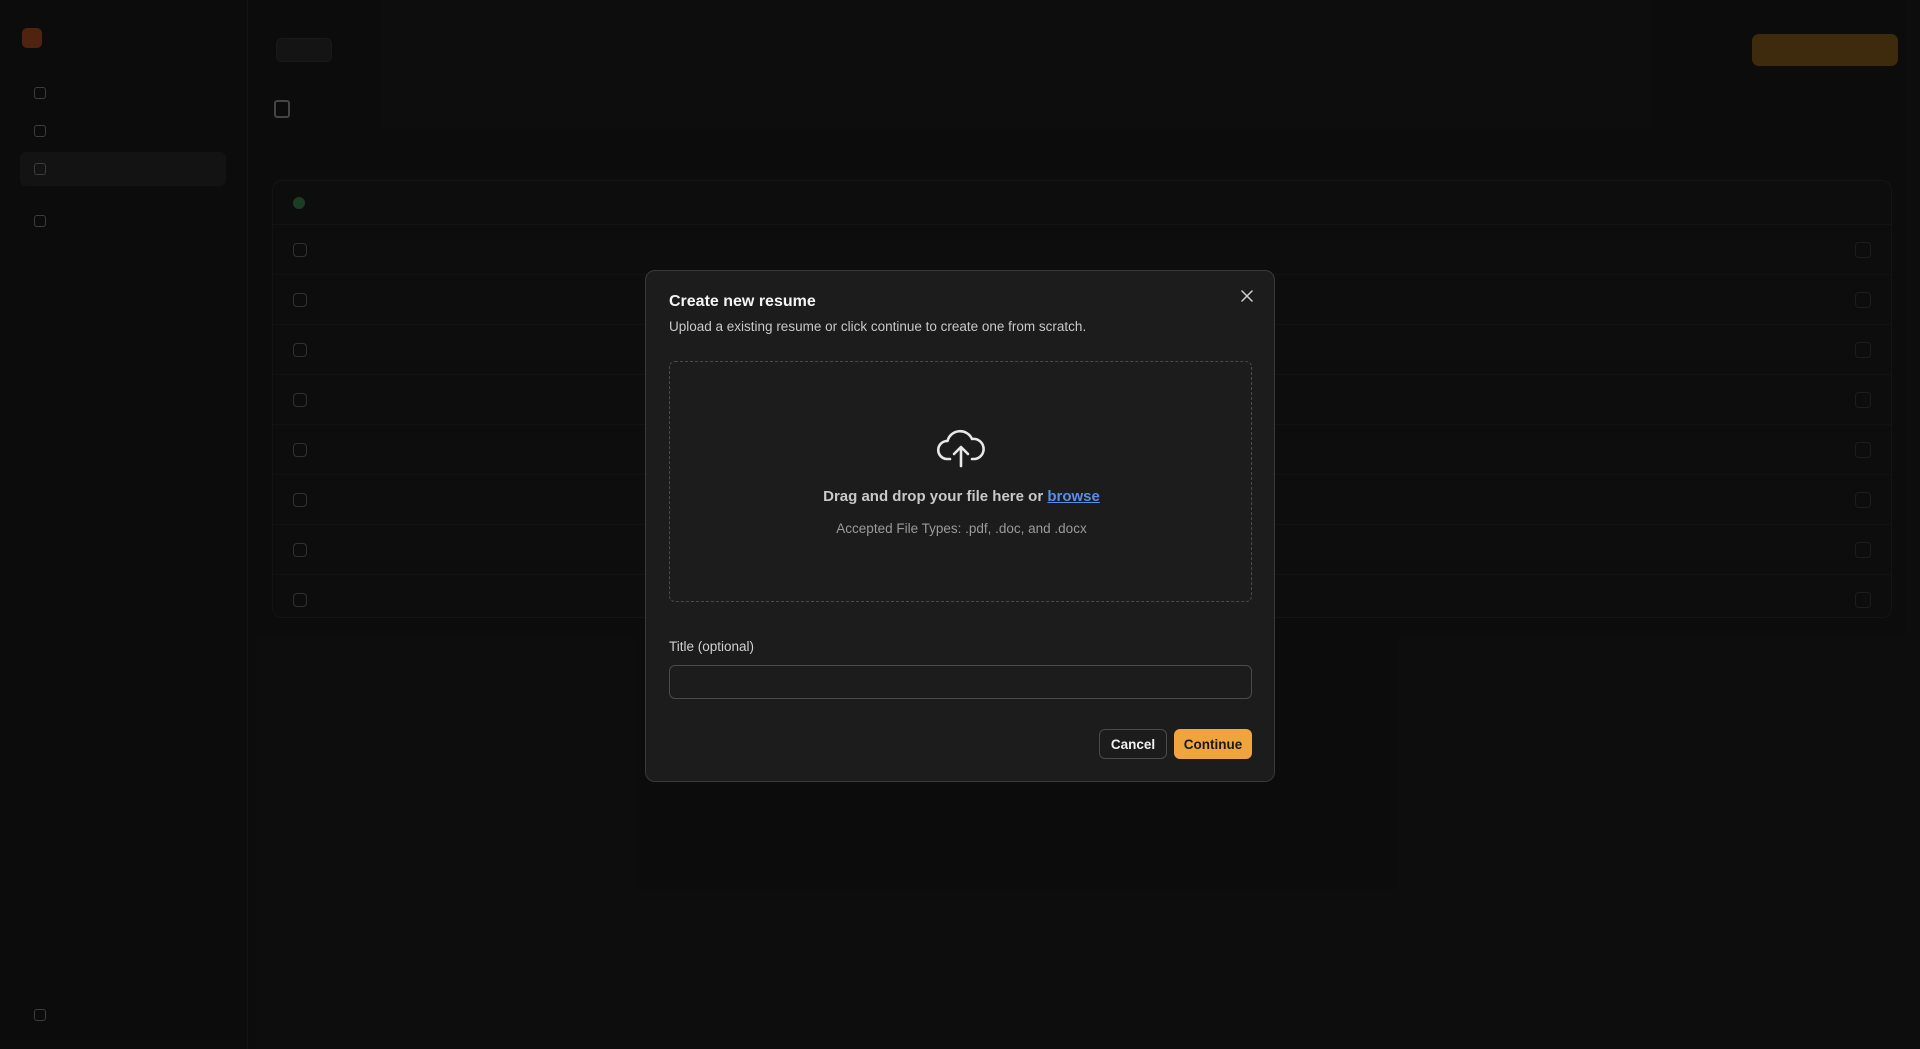 The width and height of the screenshot is (1920, 1049). I want to click on close-button, so click(1247, 296).